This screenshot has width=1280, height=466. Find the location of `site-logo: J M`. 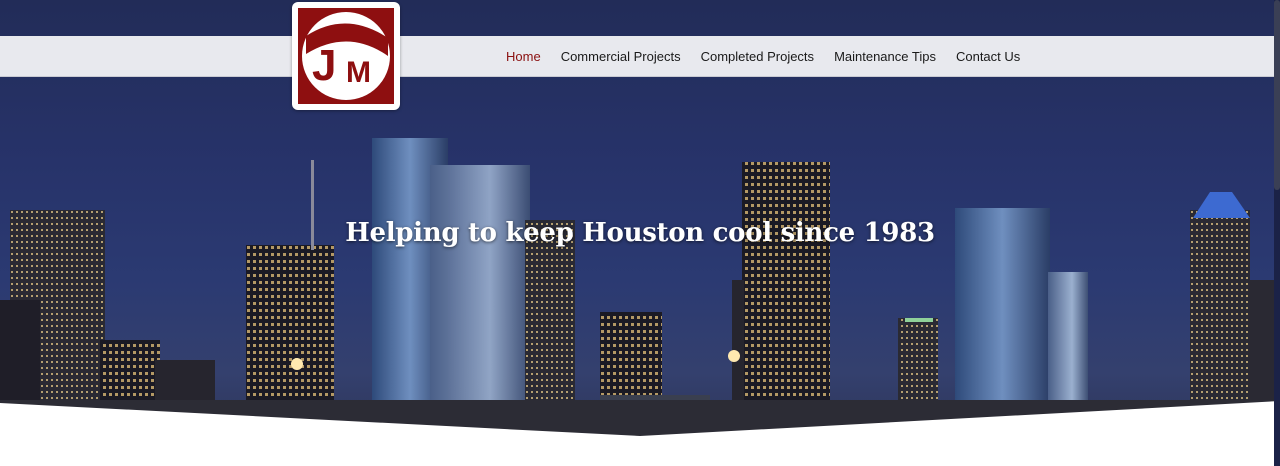

site-logo: J M is located at coordinates (346, 56).